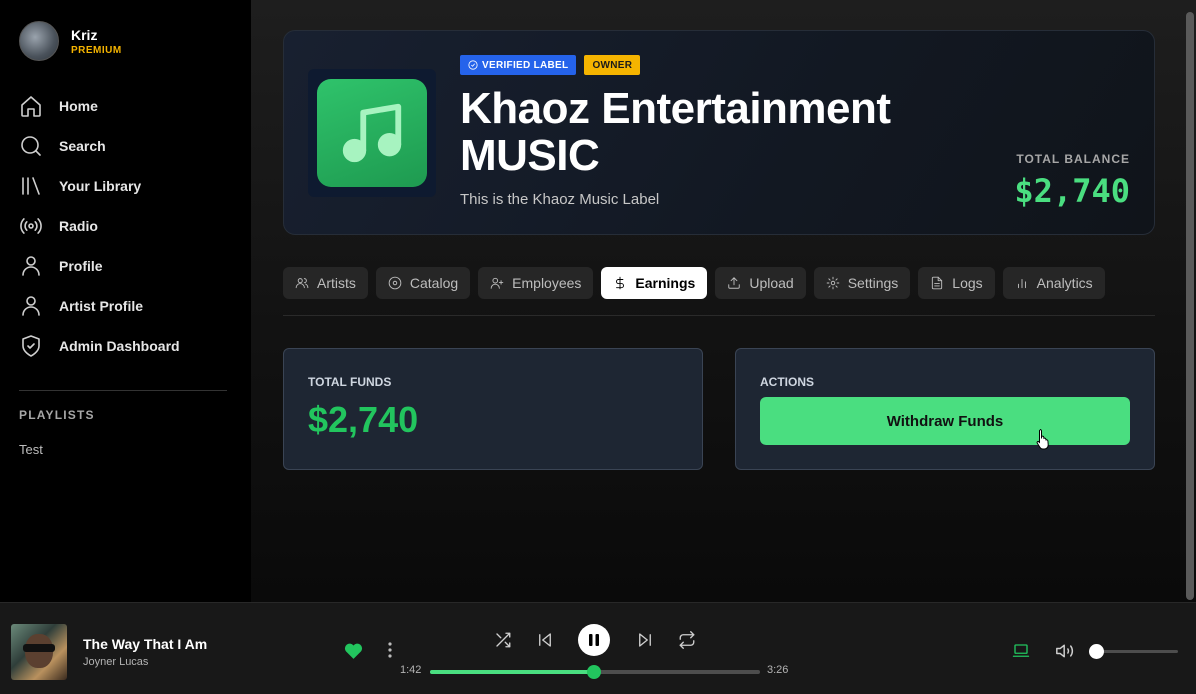 The image size is (1196, 694). What do you see at coordinates (57, 415) in the screenshot?
I see `playlists-heading: PLAYLISTS` at bounding box center [57, 415].